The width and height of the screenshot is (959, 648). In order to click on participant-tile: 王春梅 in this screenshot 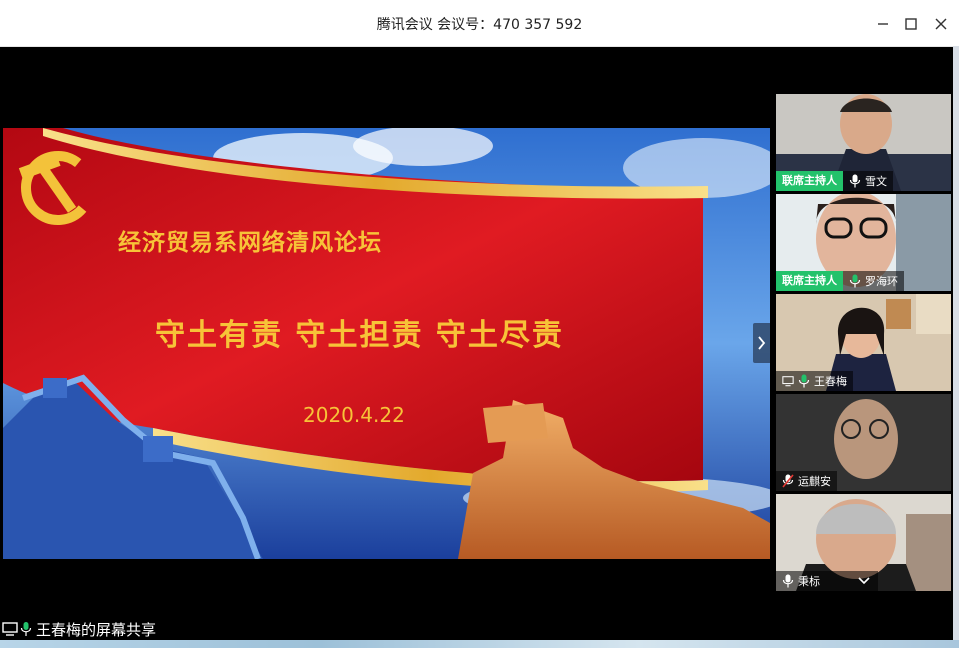, I will do `click(863, 342)`.